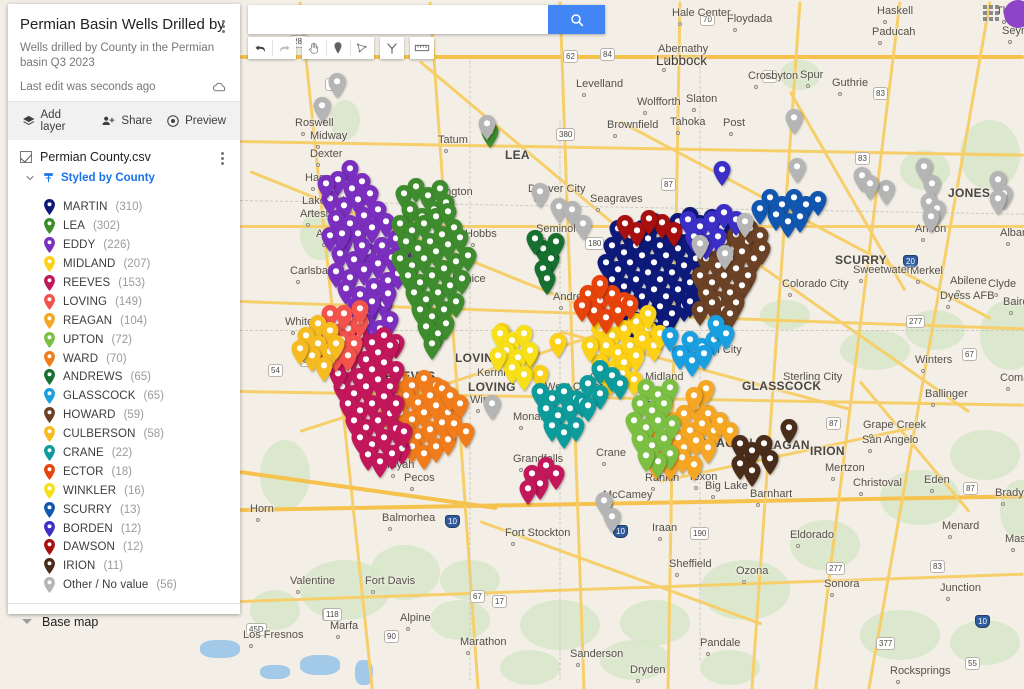 This screenshot has width=1024, height=689. Describe the element at coordinates (27, 622) in the screenshot. I see `caret-down-icon` at that location.